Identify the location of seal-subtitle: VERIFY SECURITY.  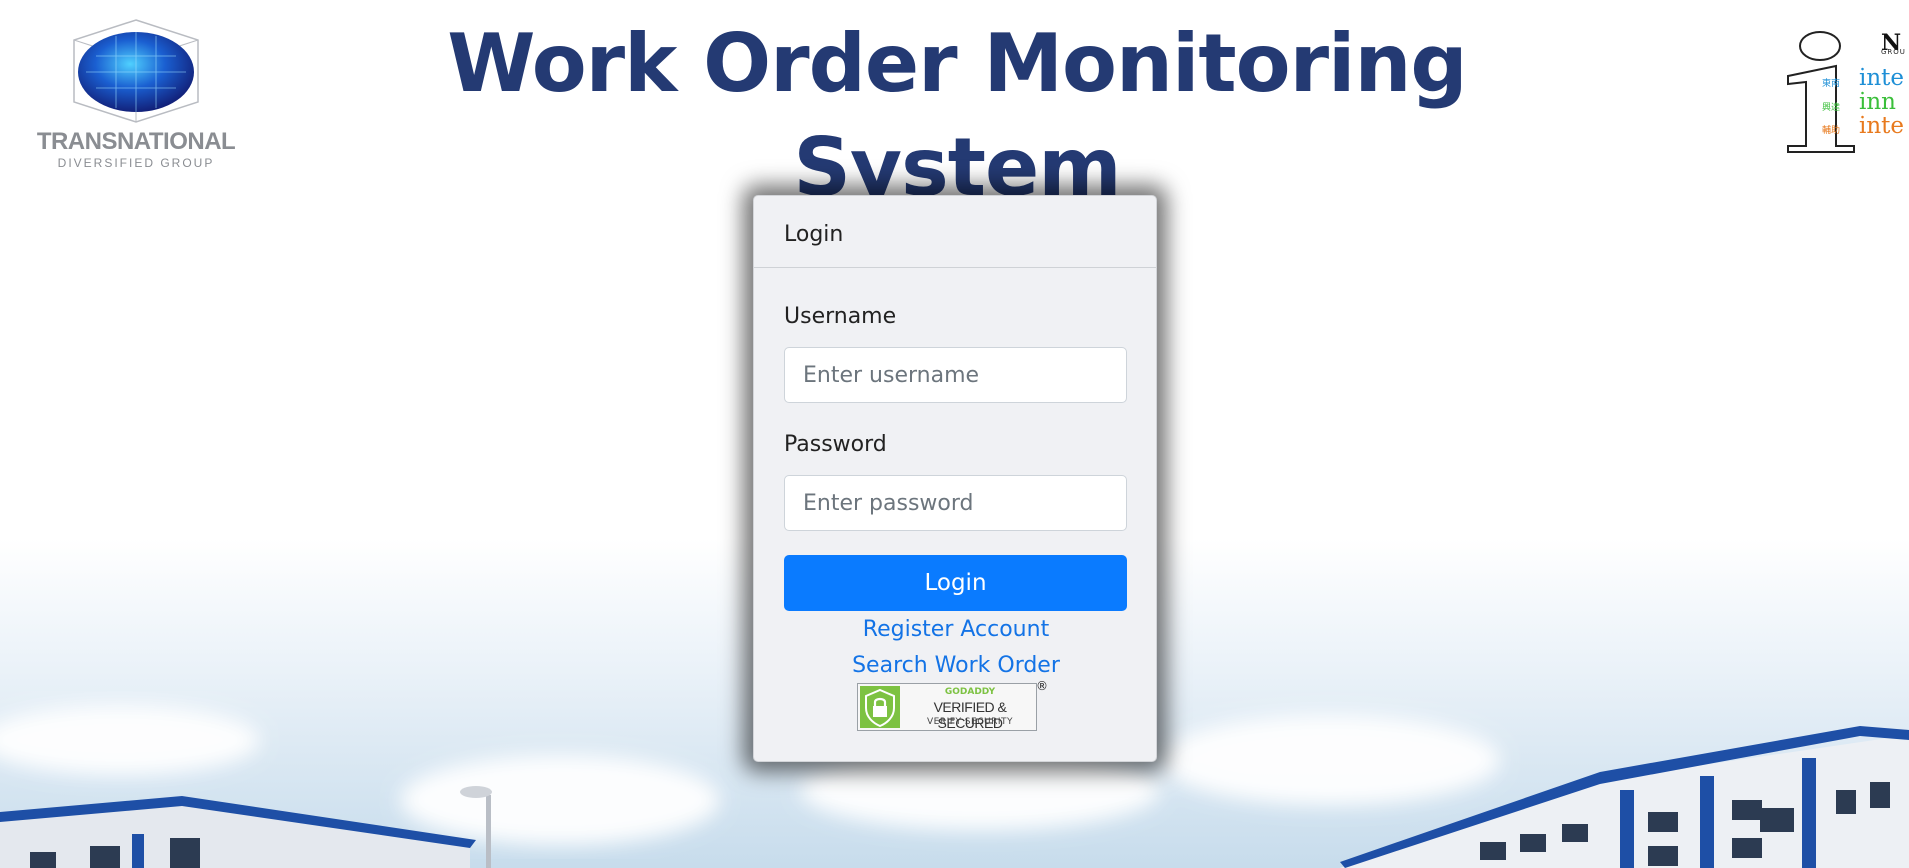
(970, 722).